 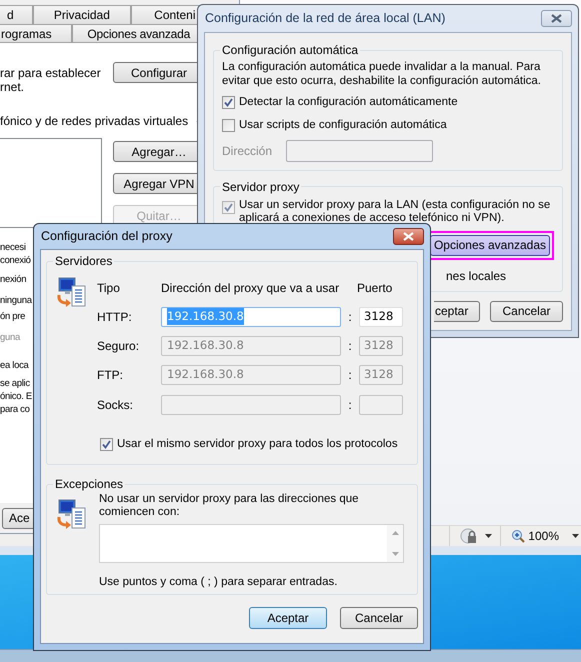 What do you see at coordinates (229, 506) in the screenshot?
I see `description-text: No usar un servidor proxy para las direcciones que comiencen con:` at bounding box center [229, 506].